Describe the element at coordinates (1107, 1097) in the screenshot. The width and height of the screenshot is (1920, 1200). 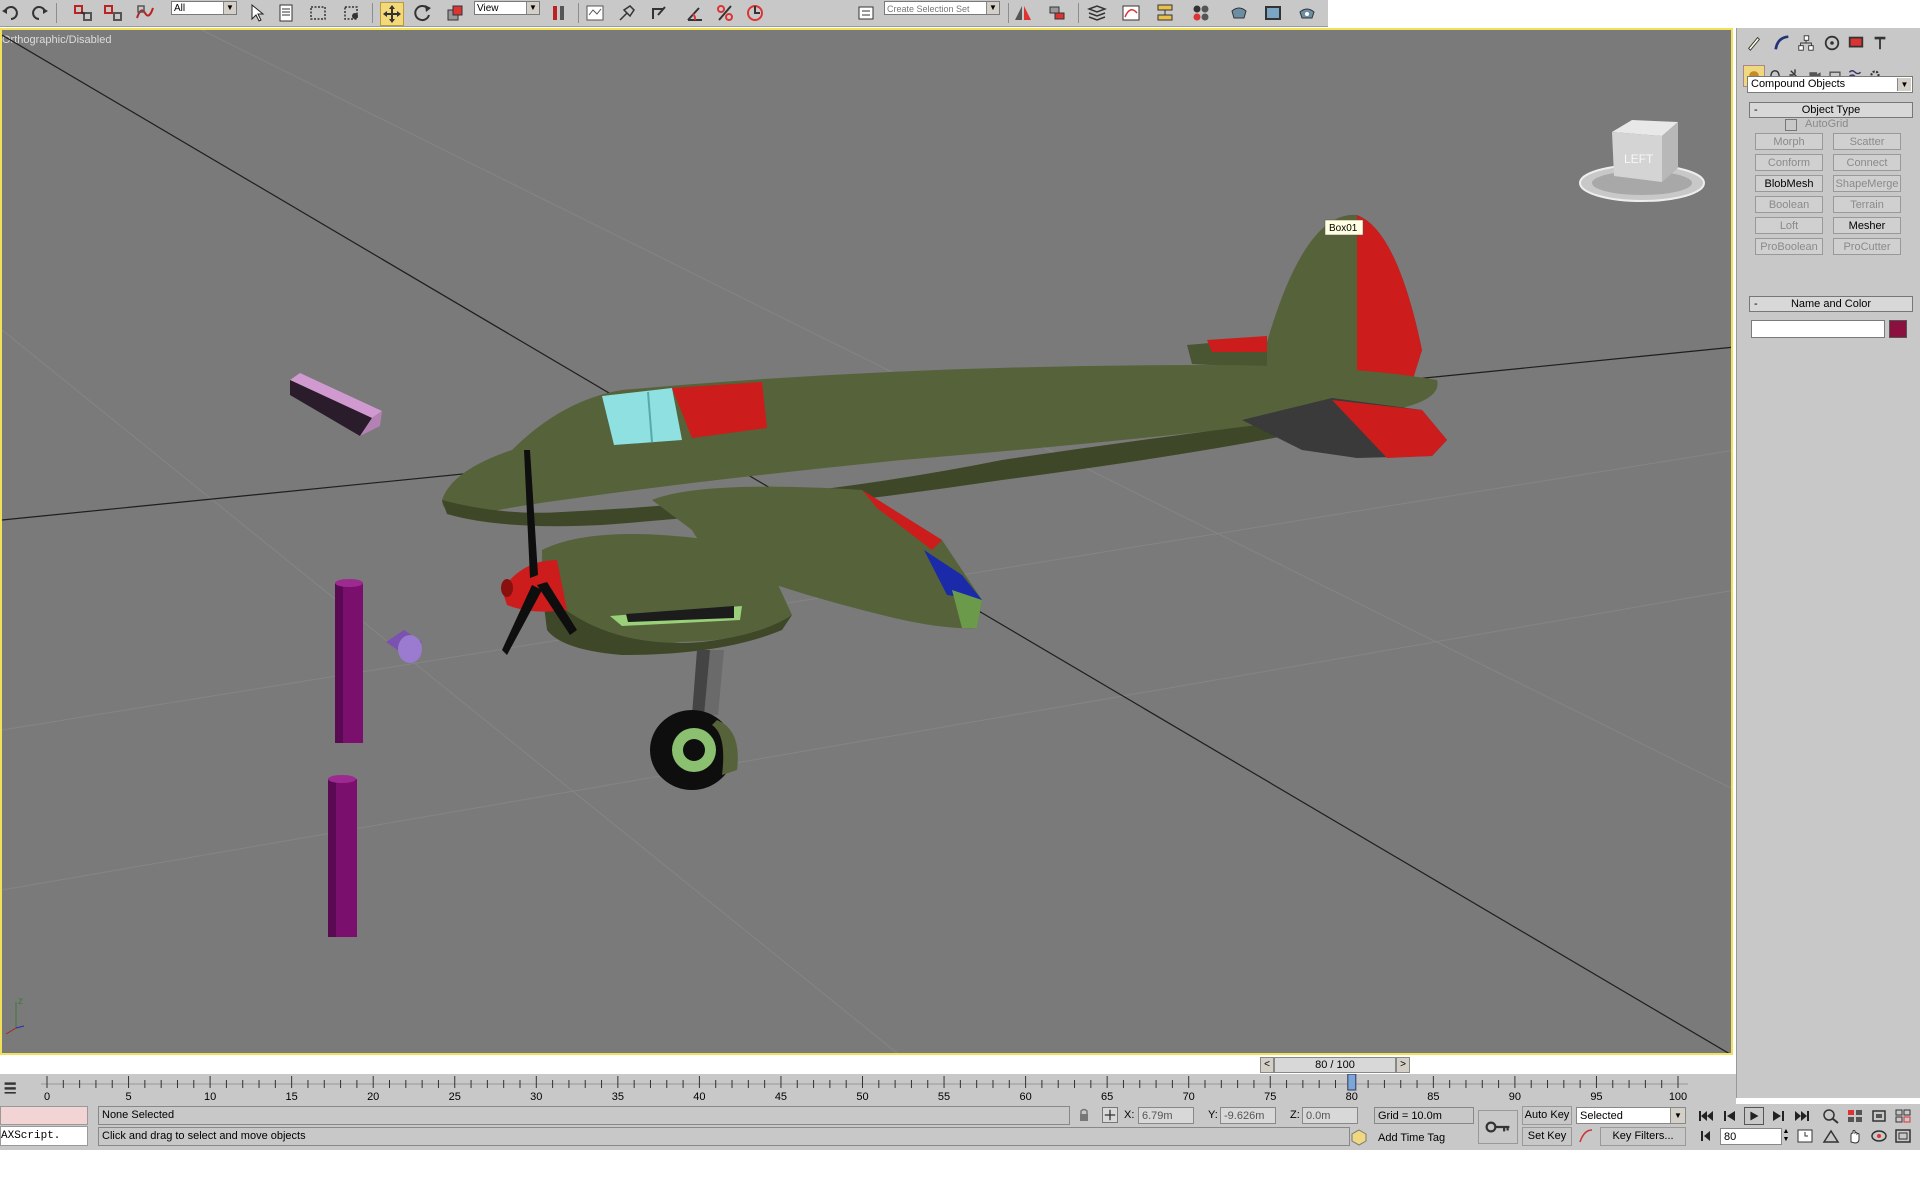
I see `timeline-tick-label: 65` at that location.